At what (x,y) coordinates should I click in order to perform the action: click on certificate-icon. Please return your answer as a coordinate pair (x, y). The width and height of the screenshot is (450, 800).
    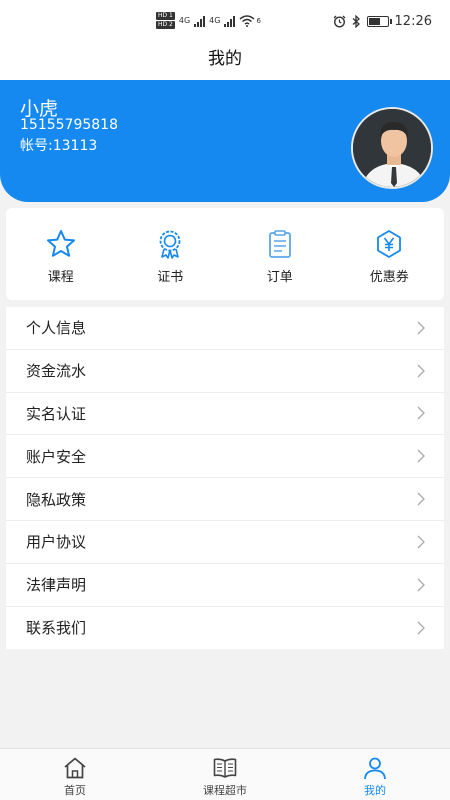
    Looking at the image, I should click on (170, 244).